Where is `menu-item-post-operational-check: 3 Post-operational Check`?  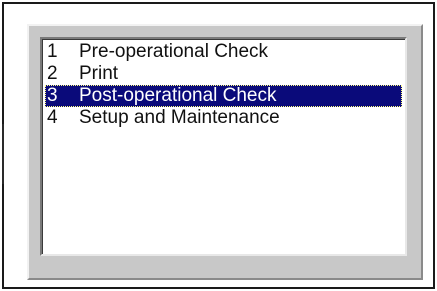
menu-item-post-operational-check: 3 Post-operational Check is located at coordinates (223, 96).